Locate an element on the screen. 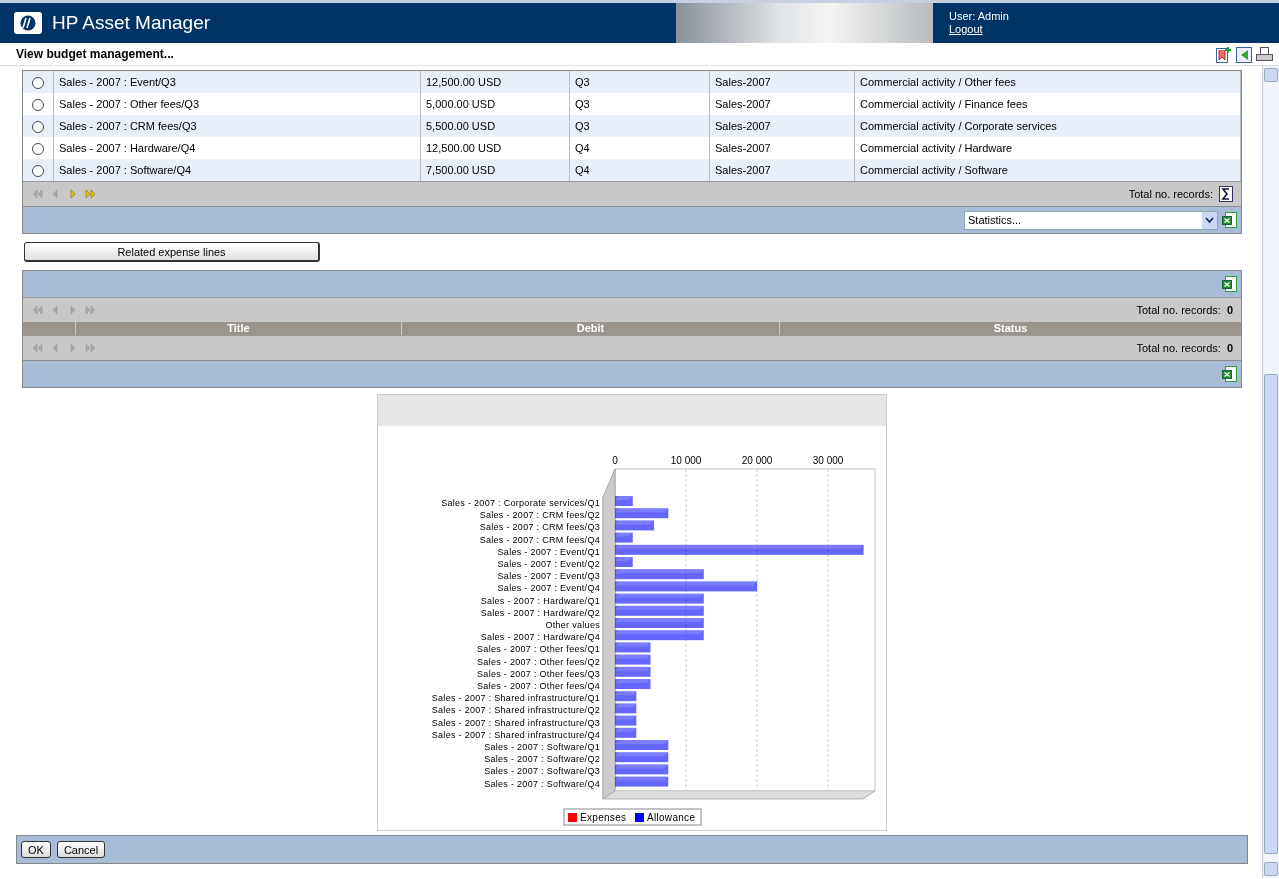 The height and width of the screenshot is (879, 1279). category-label: Sales - 2007 : Other fees/Q3 is located at coordinates (538, 673).